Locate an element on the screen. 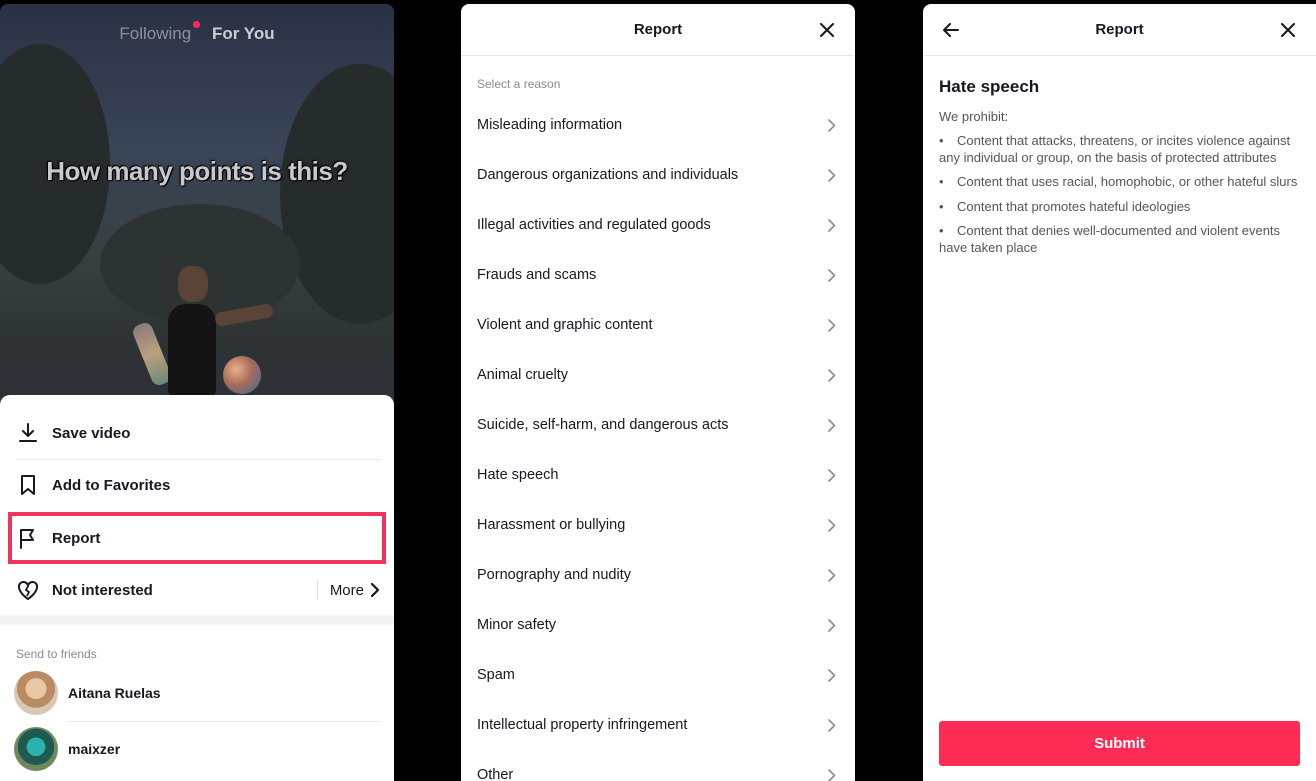 The width and height of the screenshot is (1316, 781). reason-label: Dangerous organizations and individuals is located at coordinates (608, 175).